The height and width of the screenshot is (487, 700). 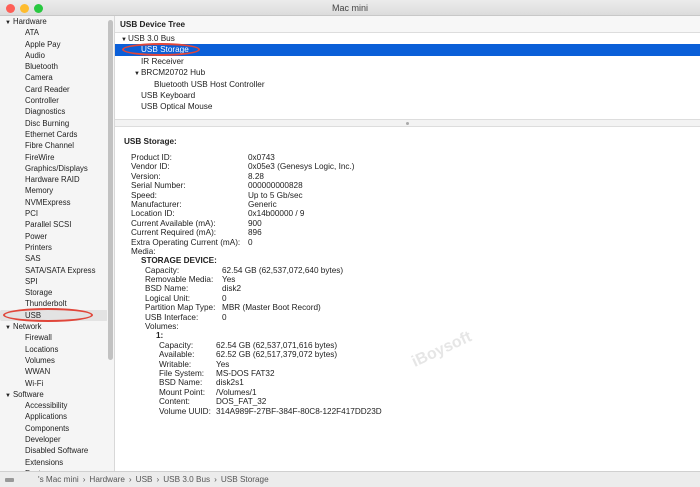 What do you see at coordinates (54, 32) in the screenshot?
I see `sidebar-item-ata: ATA` at bounding box center [54, 32].